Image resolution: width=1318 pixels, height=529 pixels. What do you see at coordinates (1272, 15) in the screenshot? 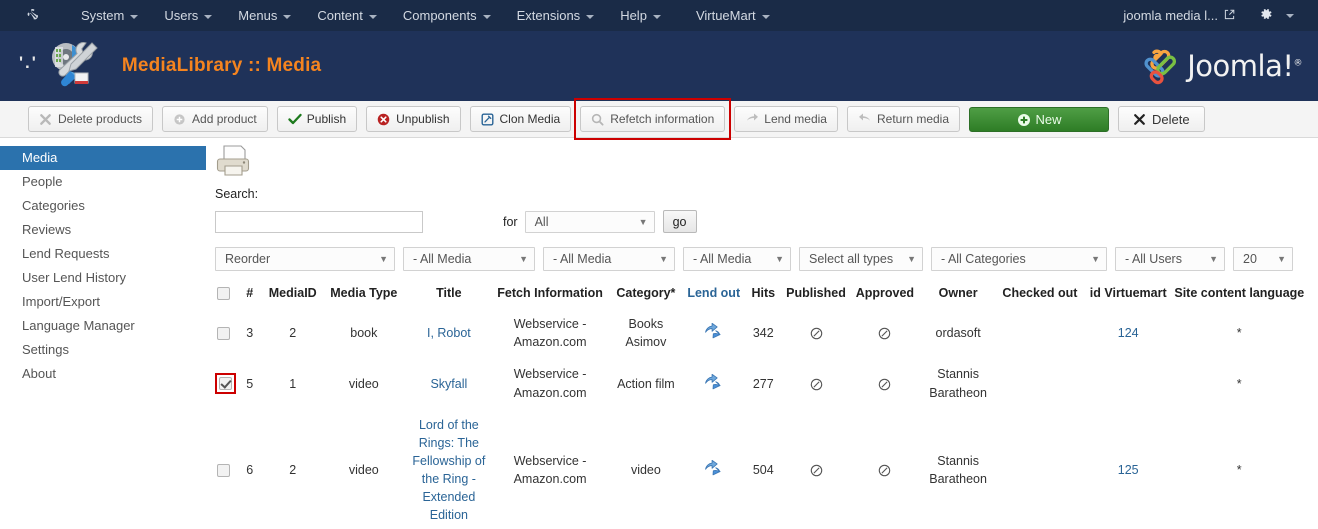
I see `settings-menu` at bounding box center [1272, 15].